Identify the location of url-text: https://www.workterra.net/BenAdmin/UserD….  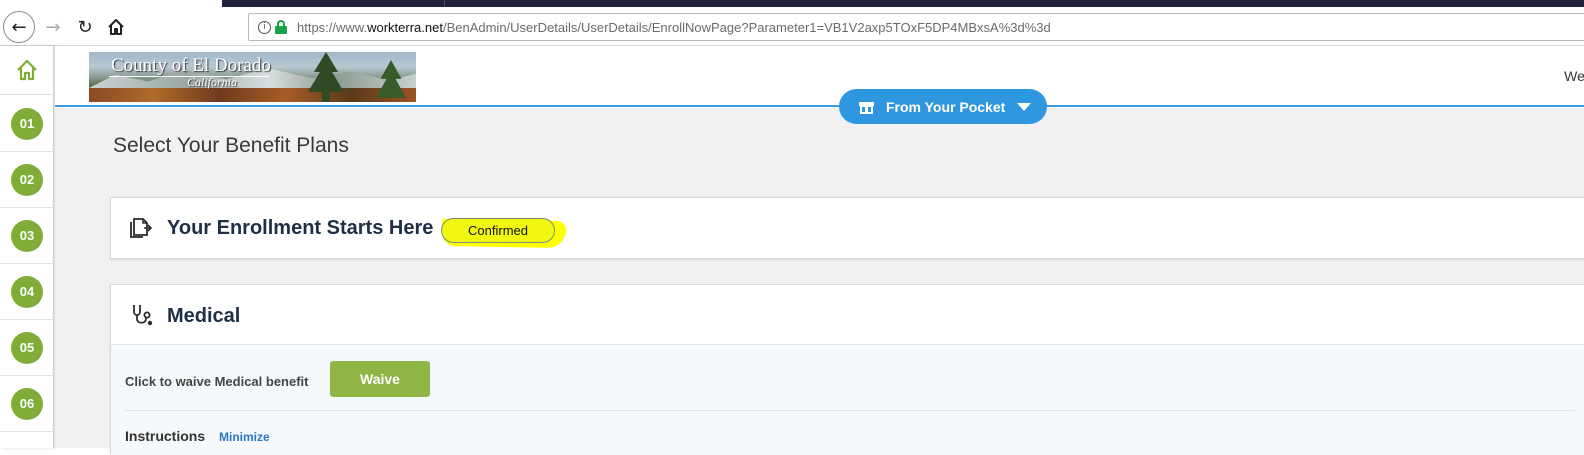
(674, 27).